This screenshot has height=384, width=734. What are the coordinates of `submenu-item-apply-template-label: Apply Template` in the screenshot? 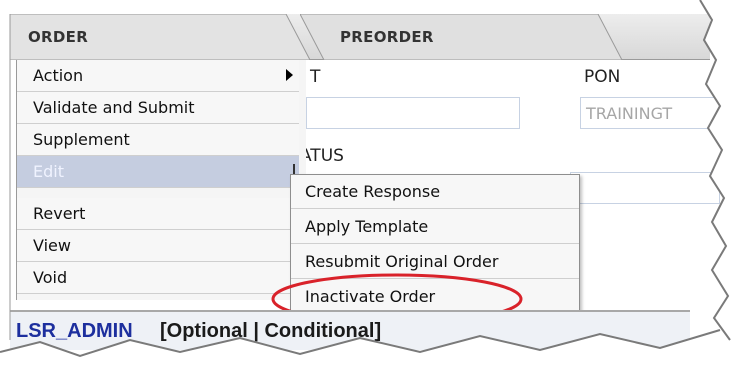 It's located at (367, 226).